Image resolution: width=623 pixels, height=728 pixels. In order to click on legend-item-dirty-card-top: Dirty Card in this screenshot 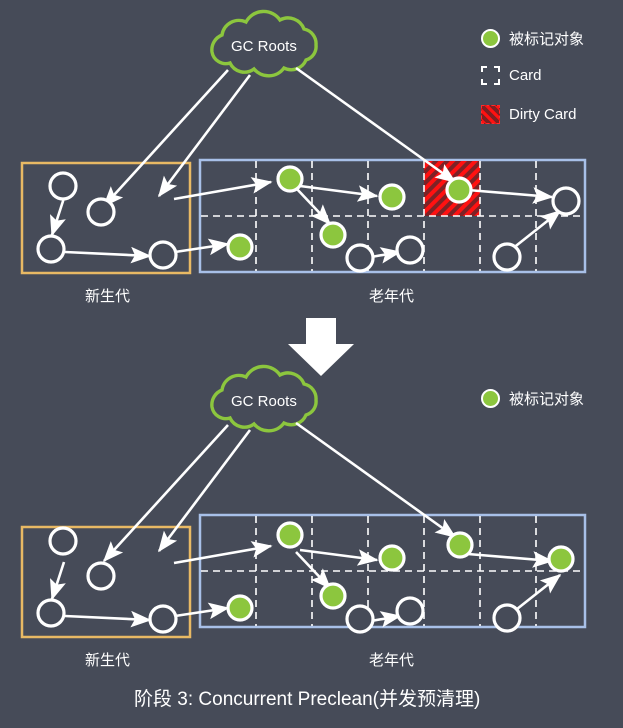, I will do `click(529, 114)`.